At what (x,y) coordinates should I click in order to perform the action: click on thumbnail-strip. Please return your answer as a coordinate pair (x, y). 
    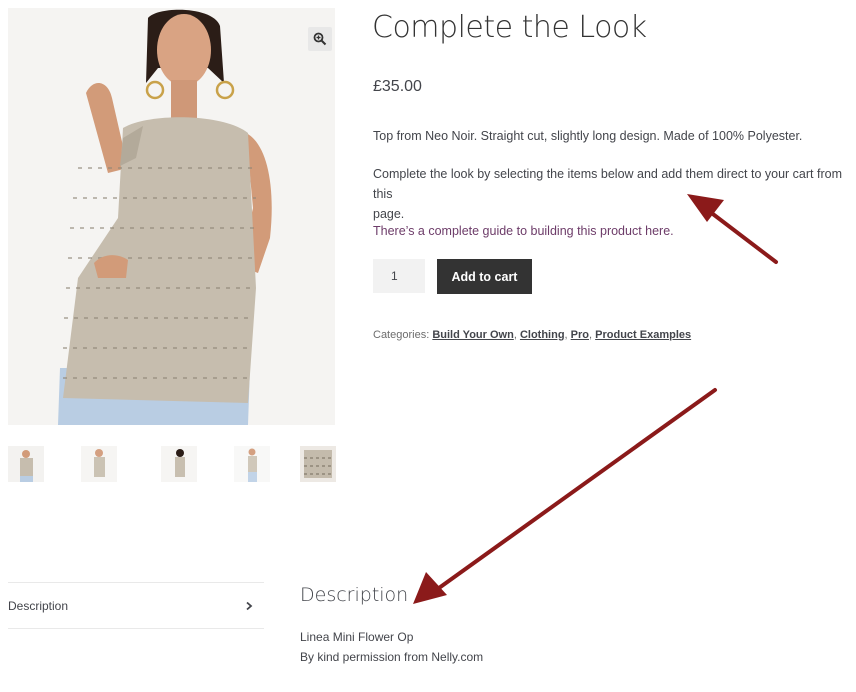
    Looking at the image, I should click on (172, 464).